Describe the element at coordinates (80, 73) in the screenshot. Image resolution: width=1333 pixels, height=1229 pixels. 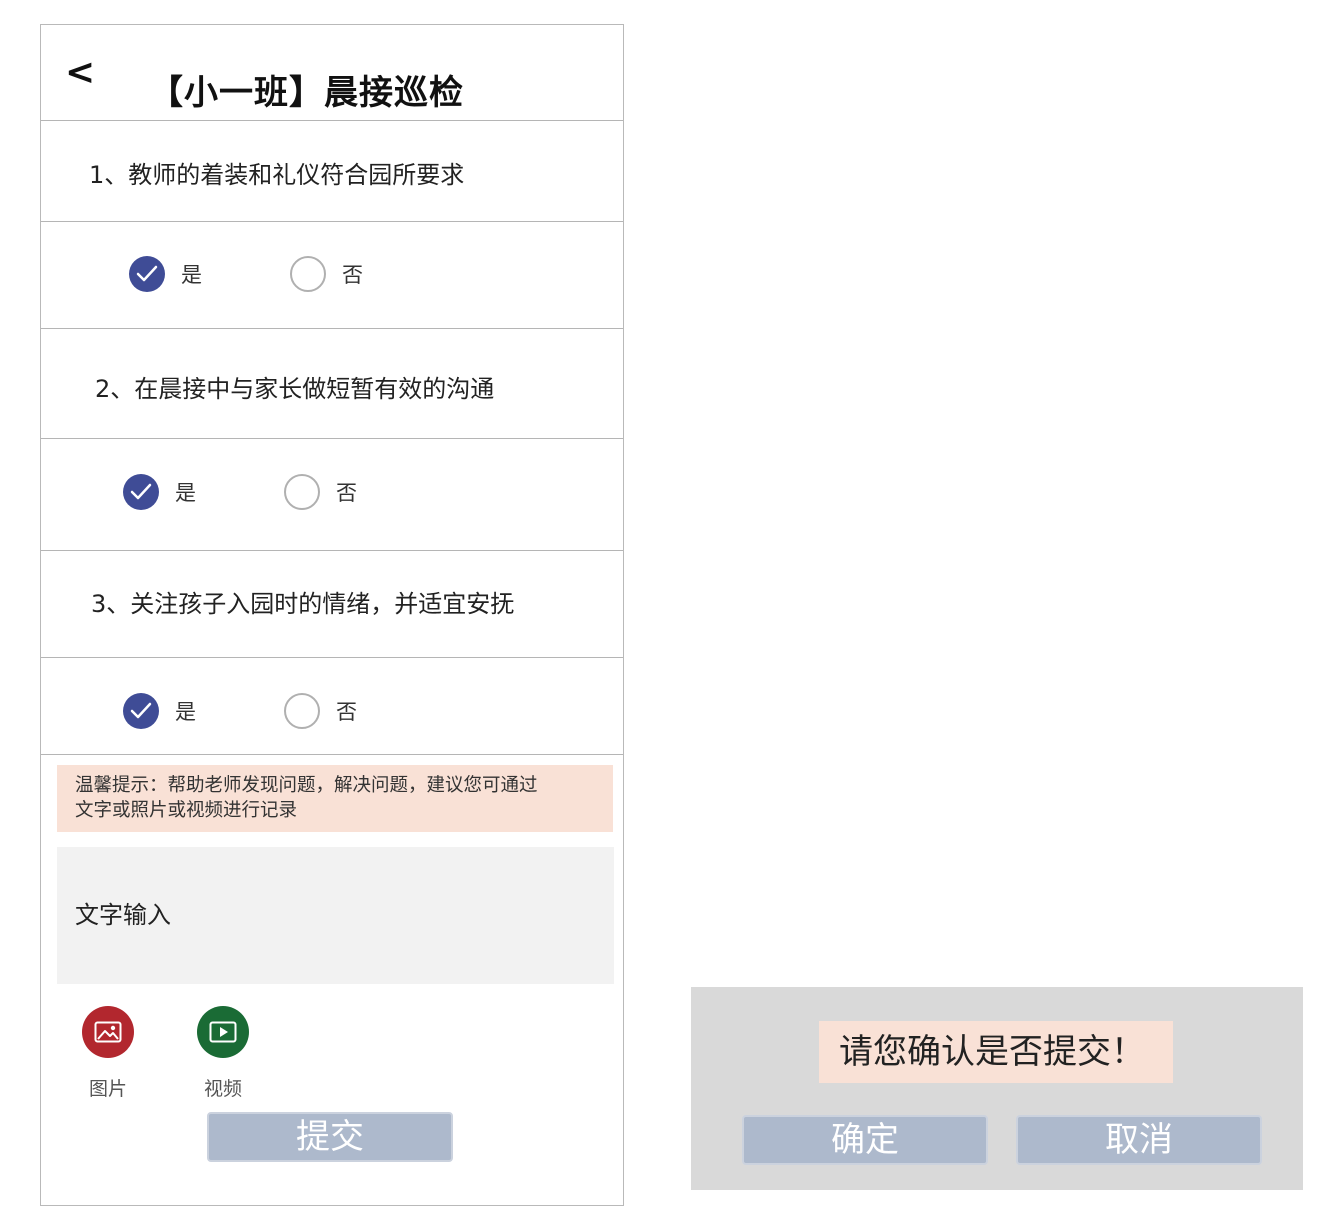
I see `back-button: <` at that location.